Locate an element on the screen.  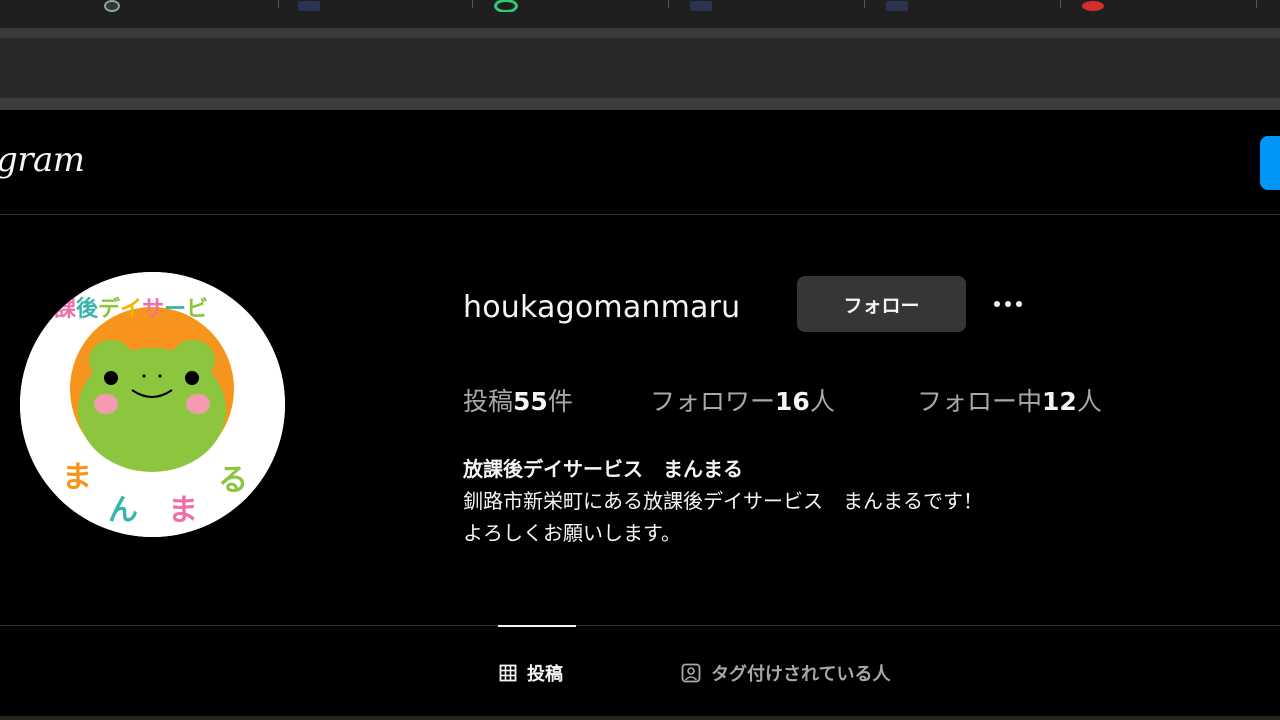
ellipsis-icon is located at coordinates (1008, 304).